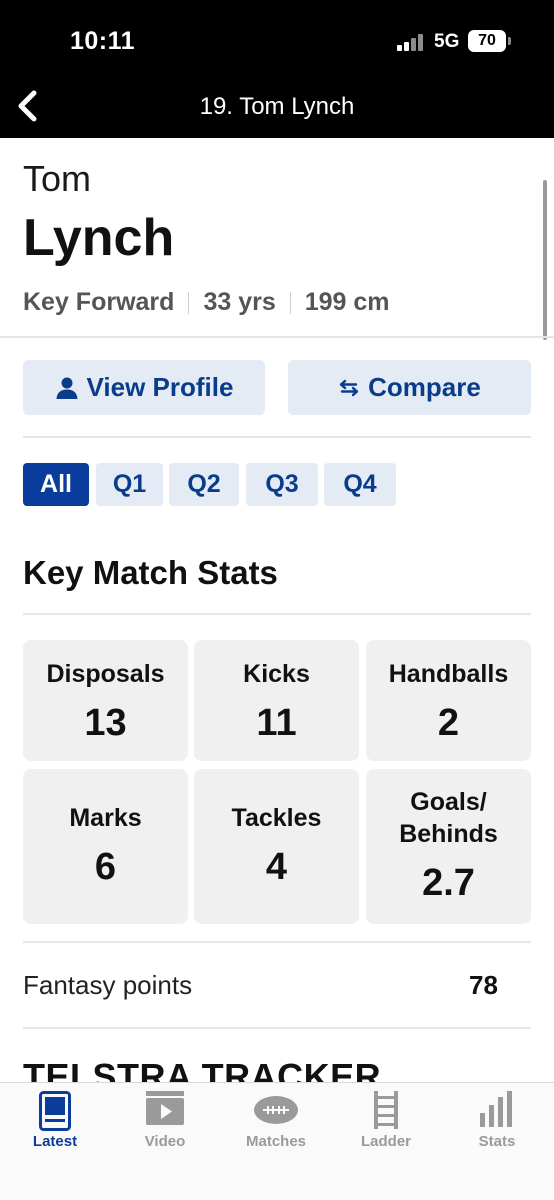 This screenshot has height=1200, width=554. Describe the element at coordinates (282, 484) in the screenshot. I see `tab-q3: Q3` at that location.